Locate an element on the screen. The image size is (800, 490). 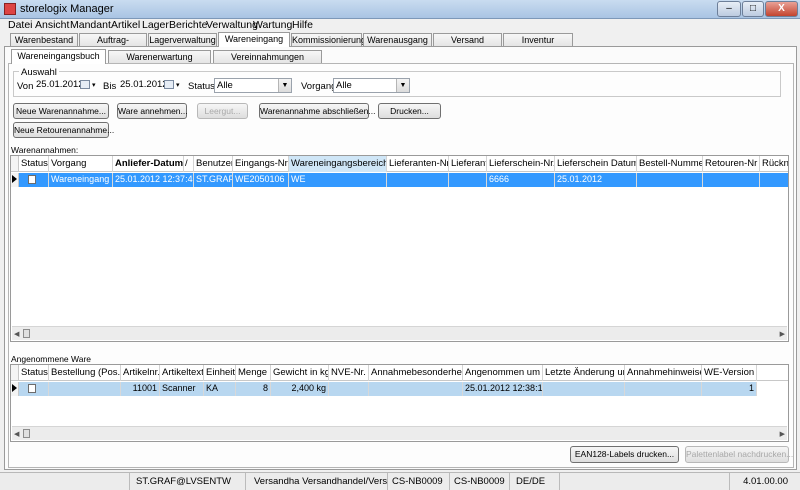
status-select: Alle ▼ is located at coordinates (253, 85).